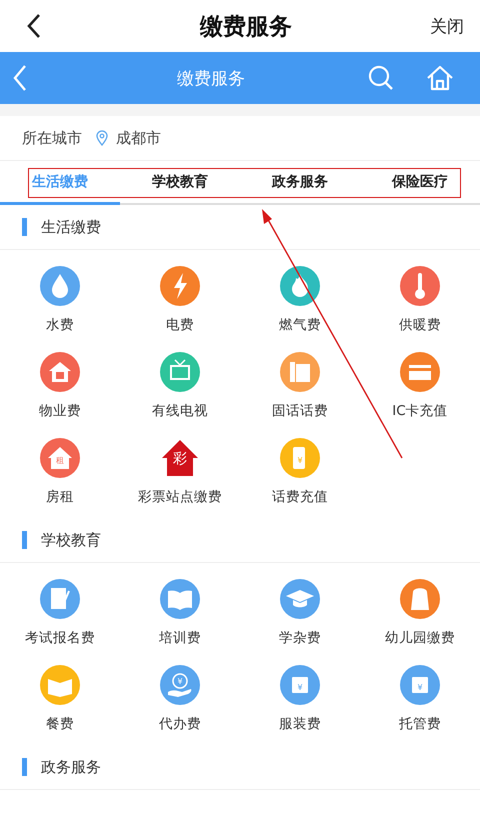  Describe the element at coordinates (420, 183) in the screenshot. I see `category-tab: 保险医疗` at that location.